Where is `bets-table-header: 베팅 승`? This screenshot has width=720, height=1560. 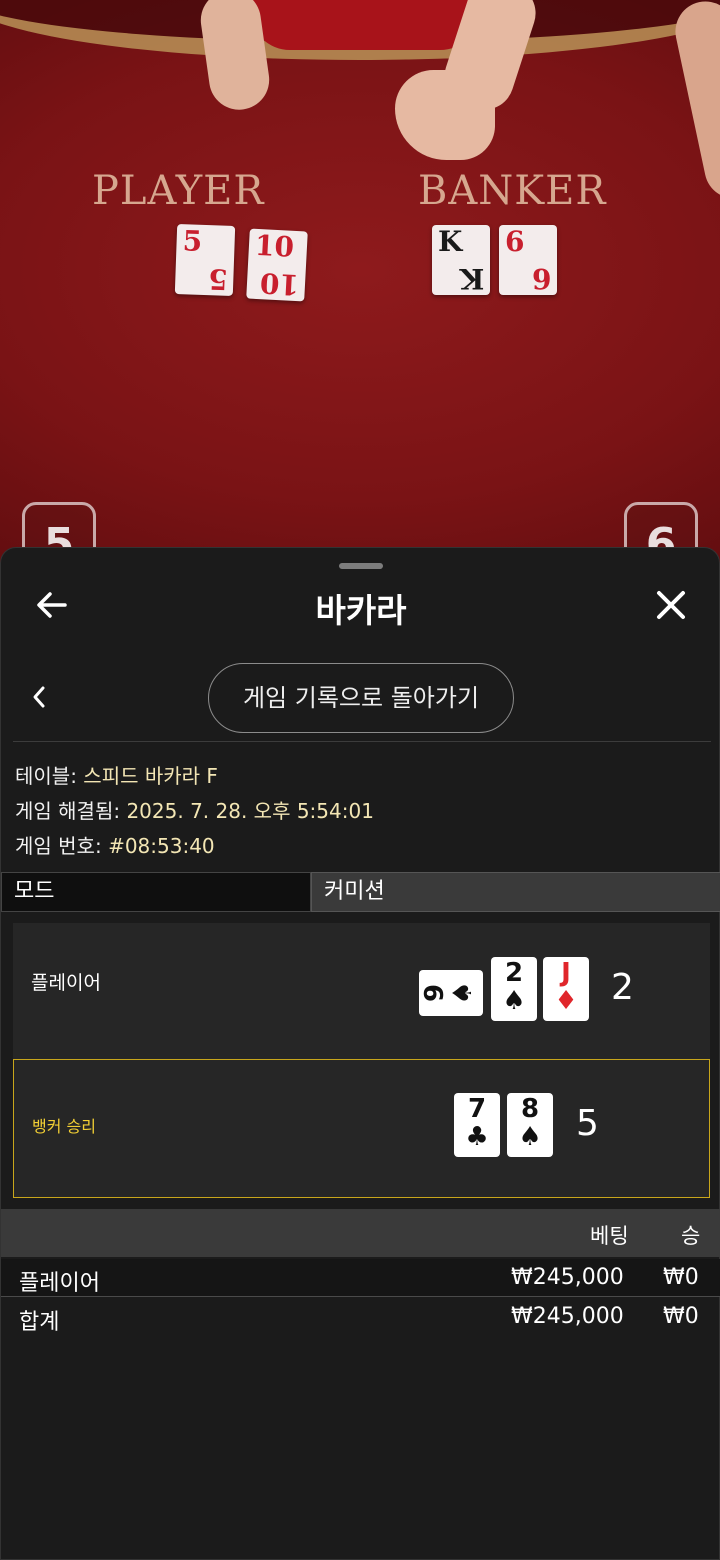 bets-table-header: 베팅 승 is located at coordinates (360, 1233).